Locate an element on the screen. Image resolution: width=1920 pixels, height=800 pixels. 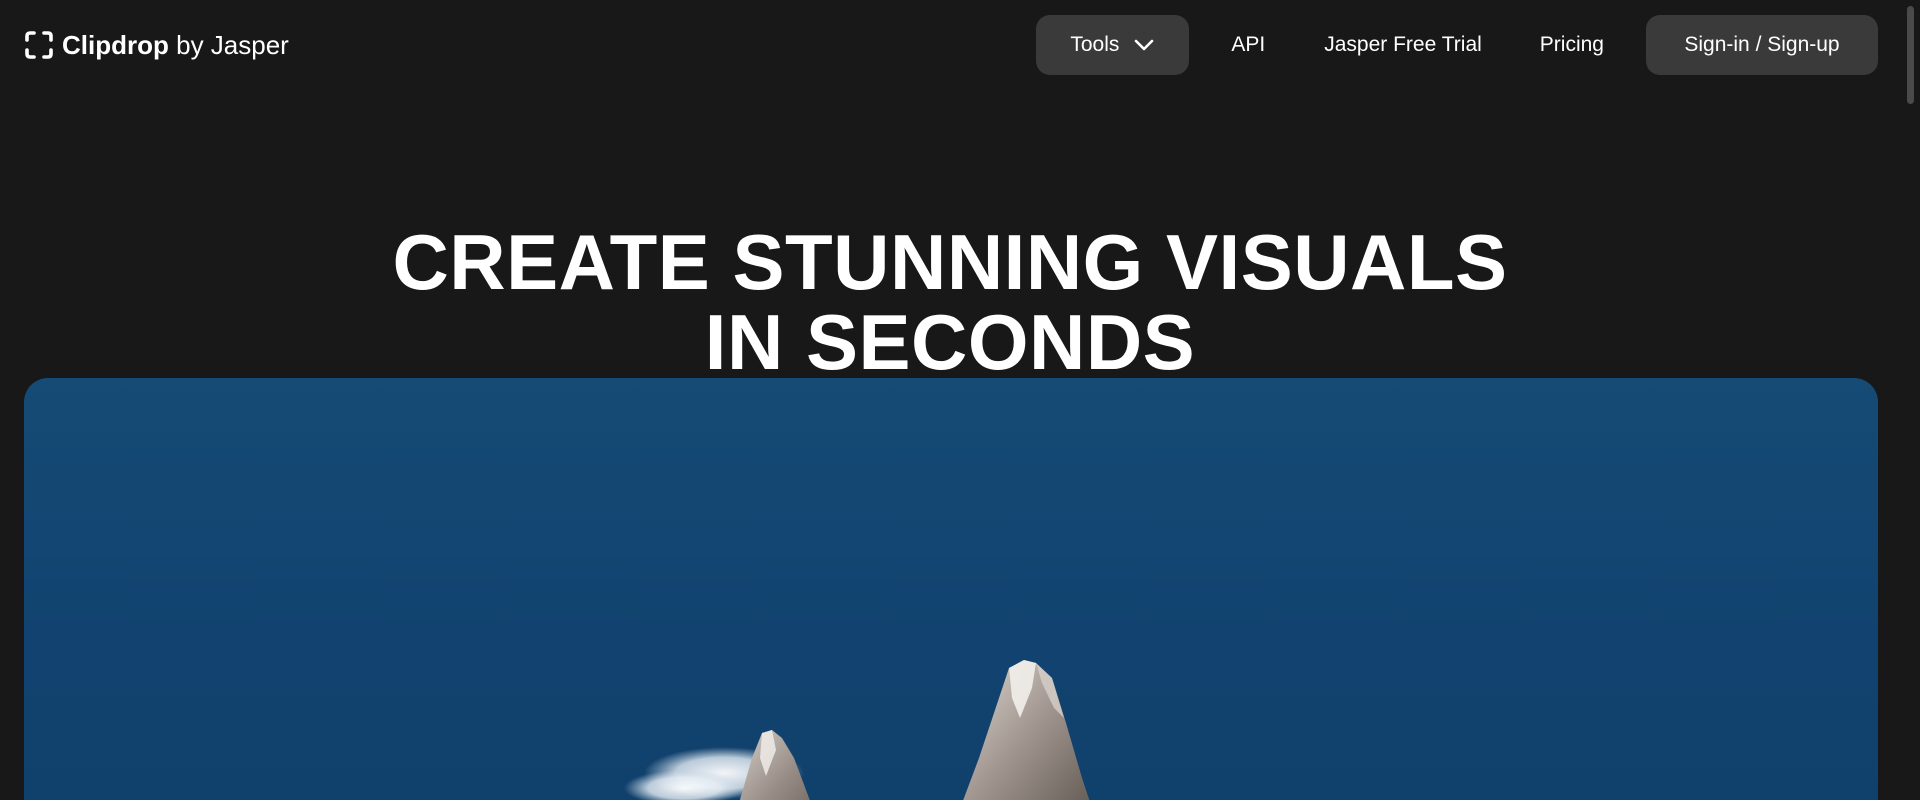
scrollbar-thumb is located at coordinates (1910, 55).